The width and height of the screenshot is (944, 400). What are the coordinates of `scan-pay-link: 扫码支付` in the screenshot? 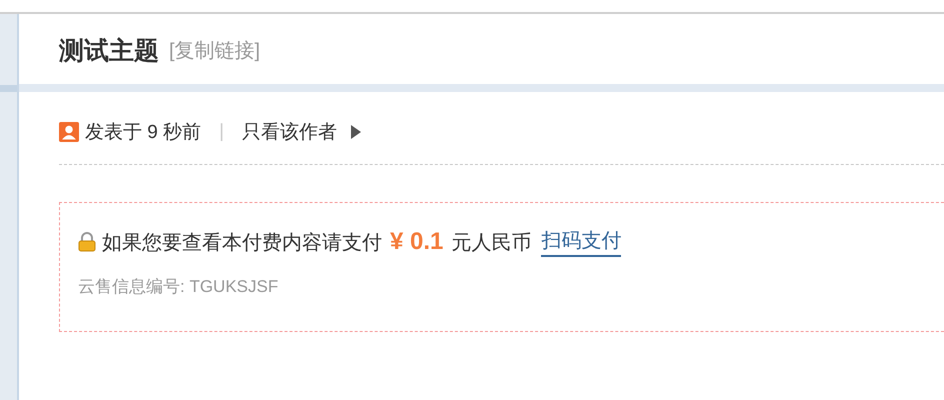 It's located at (581, 242).